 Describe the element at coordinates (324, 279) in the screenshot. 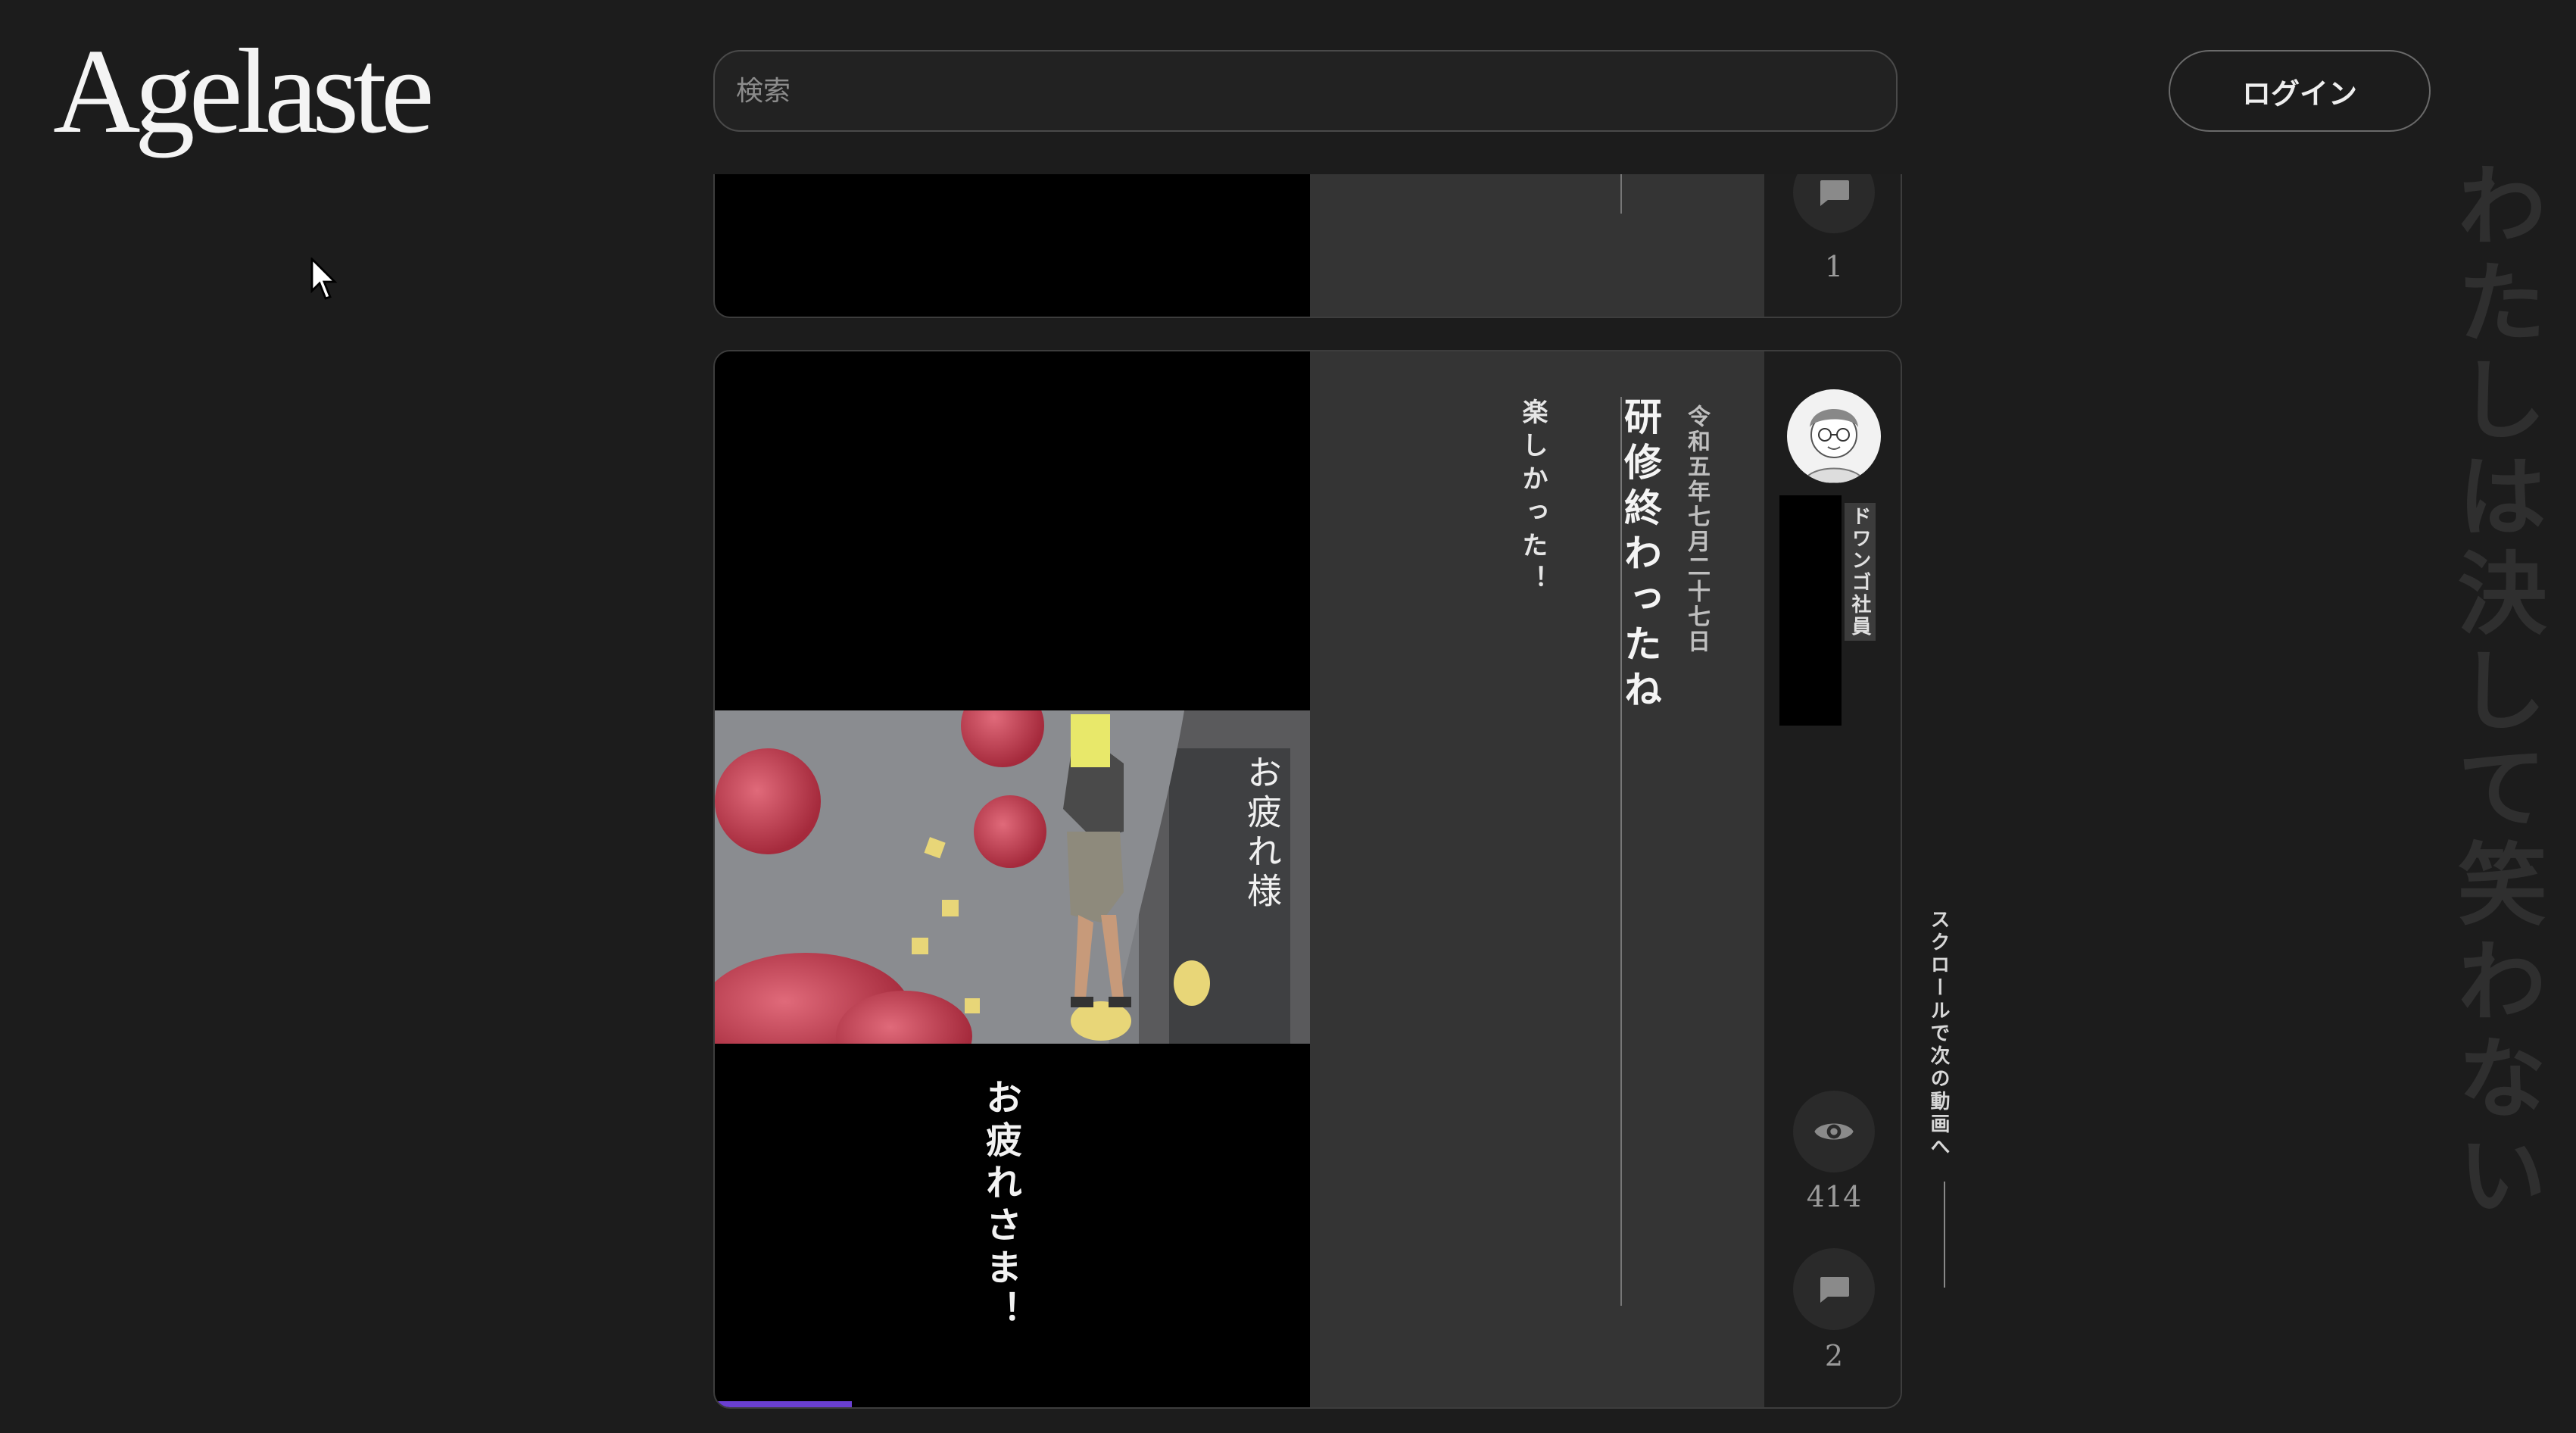

I see `mouse-cursor-icon` at that location.